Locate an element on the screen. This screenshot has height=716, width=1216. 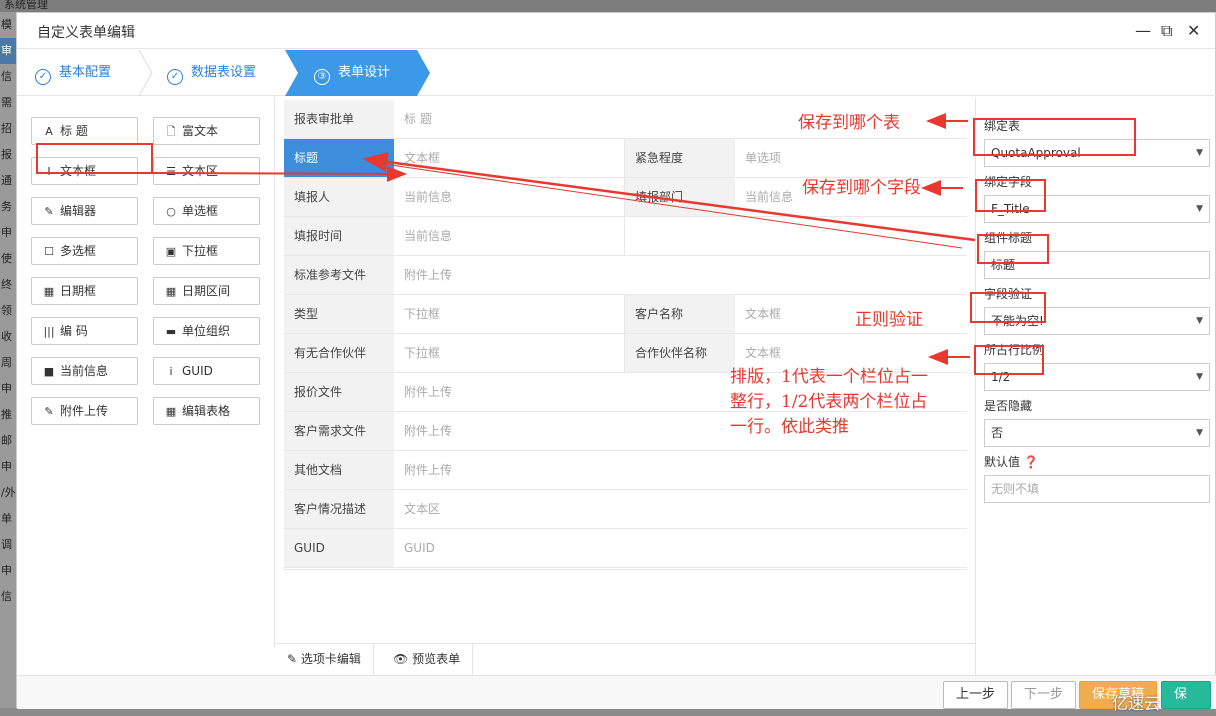
annotation-layout-line2: 整行，1/2代表两个栏位占 is located at coordinates (829, 402).